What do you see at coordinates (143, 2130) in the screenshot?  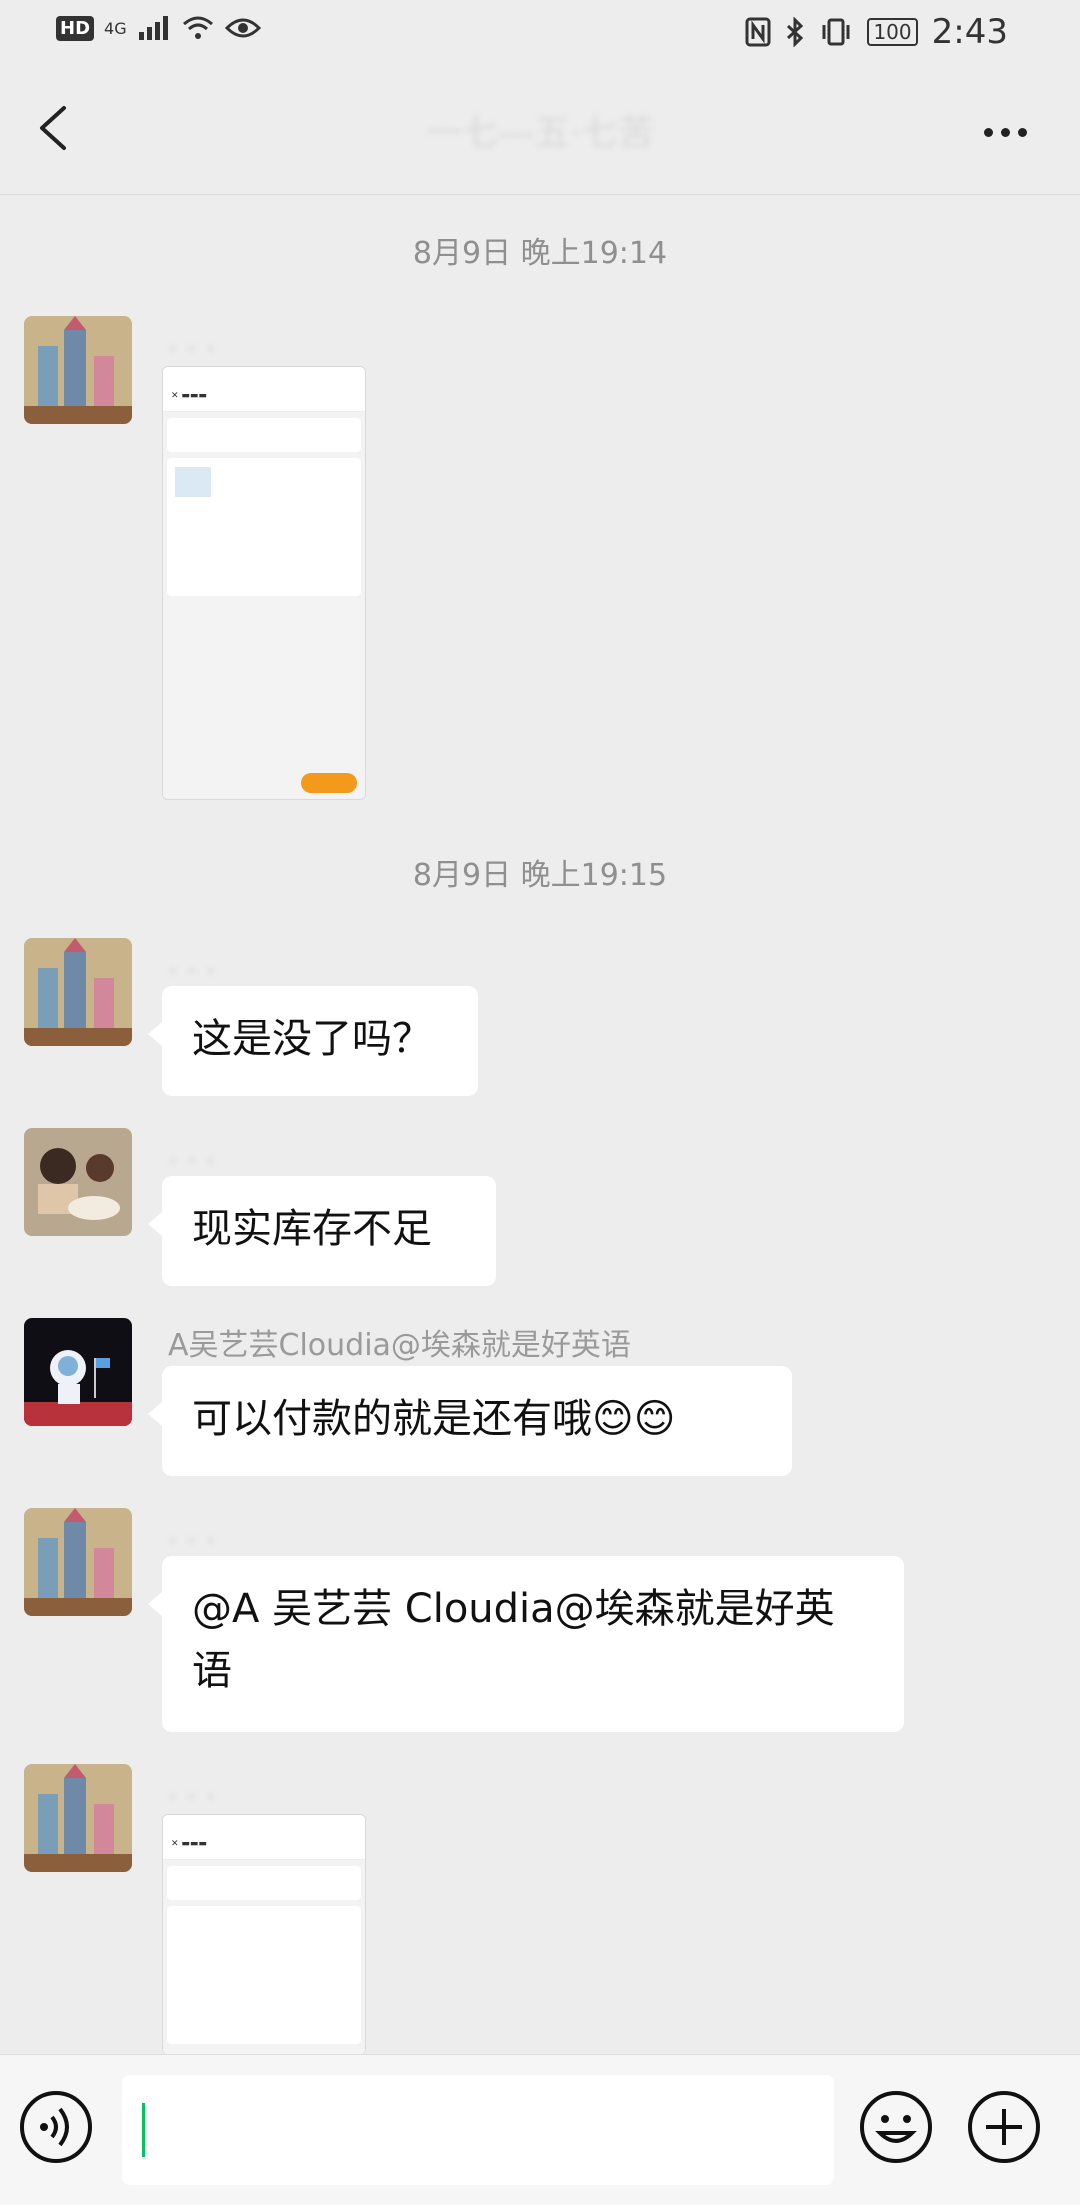 I see `text-cursor` at bounding box center [143, 2130].